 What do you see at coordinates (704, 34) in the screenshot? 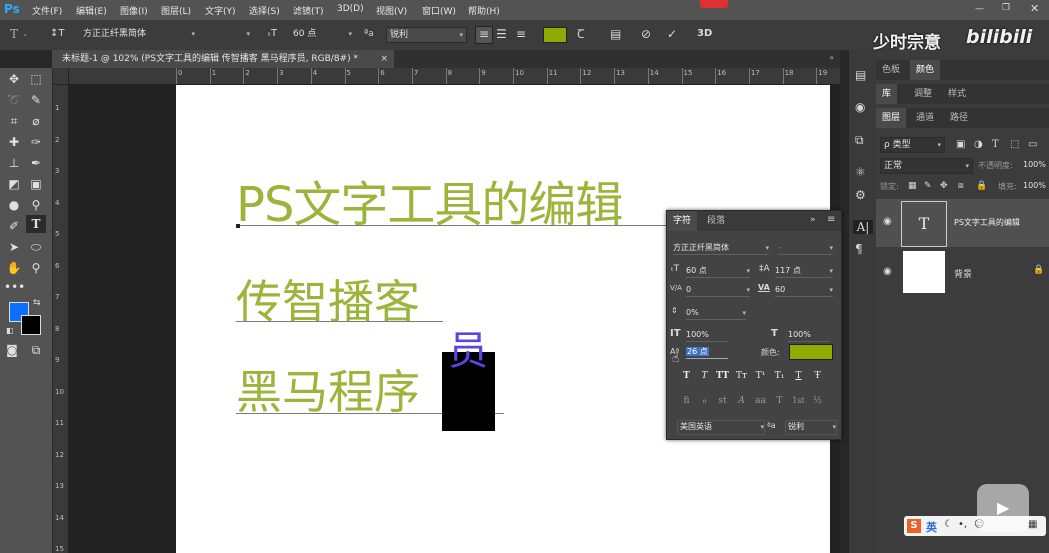
I see `3d-icon: 3D` at bounding box center [704, 34].